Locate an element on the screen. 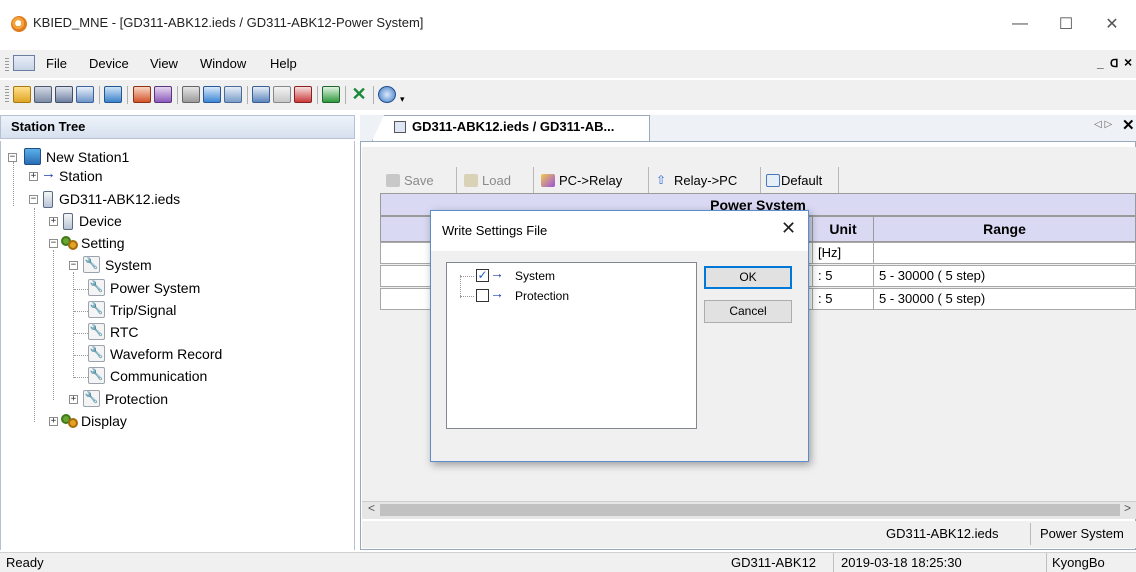  transfer-icon is located at coordinates (548, 180).